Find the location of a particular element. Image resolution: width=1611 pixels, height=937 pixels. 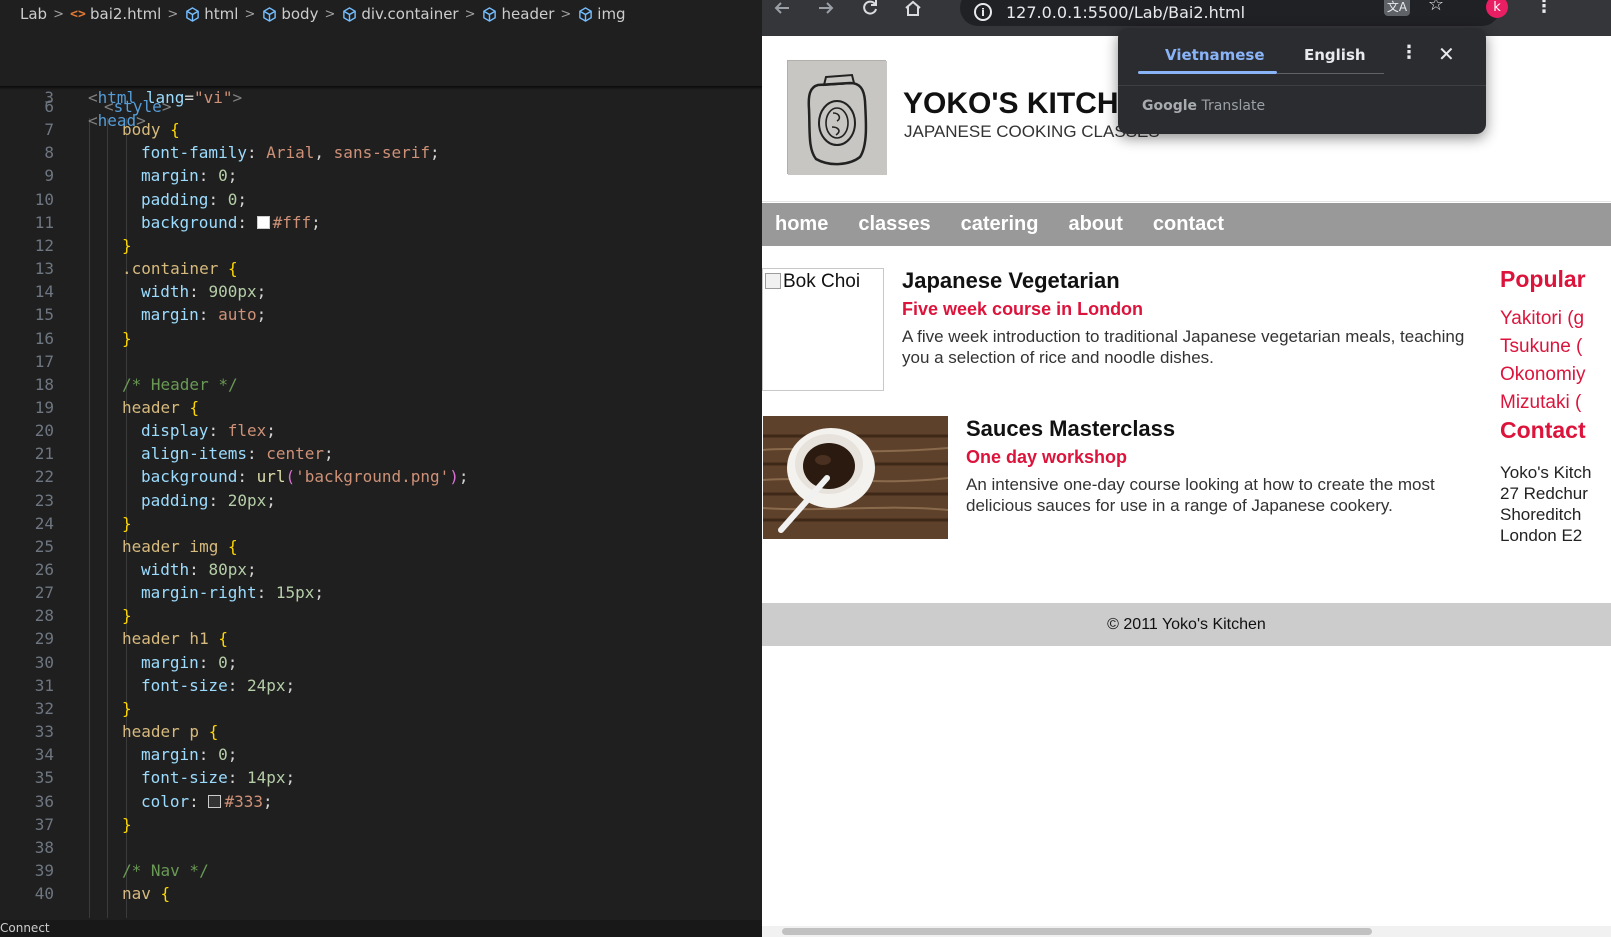

popular-link: Tsukune ( is located at coordinates (1555, 347).